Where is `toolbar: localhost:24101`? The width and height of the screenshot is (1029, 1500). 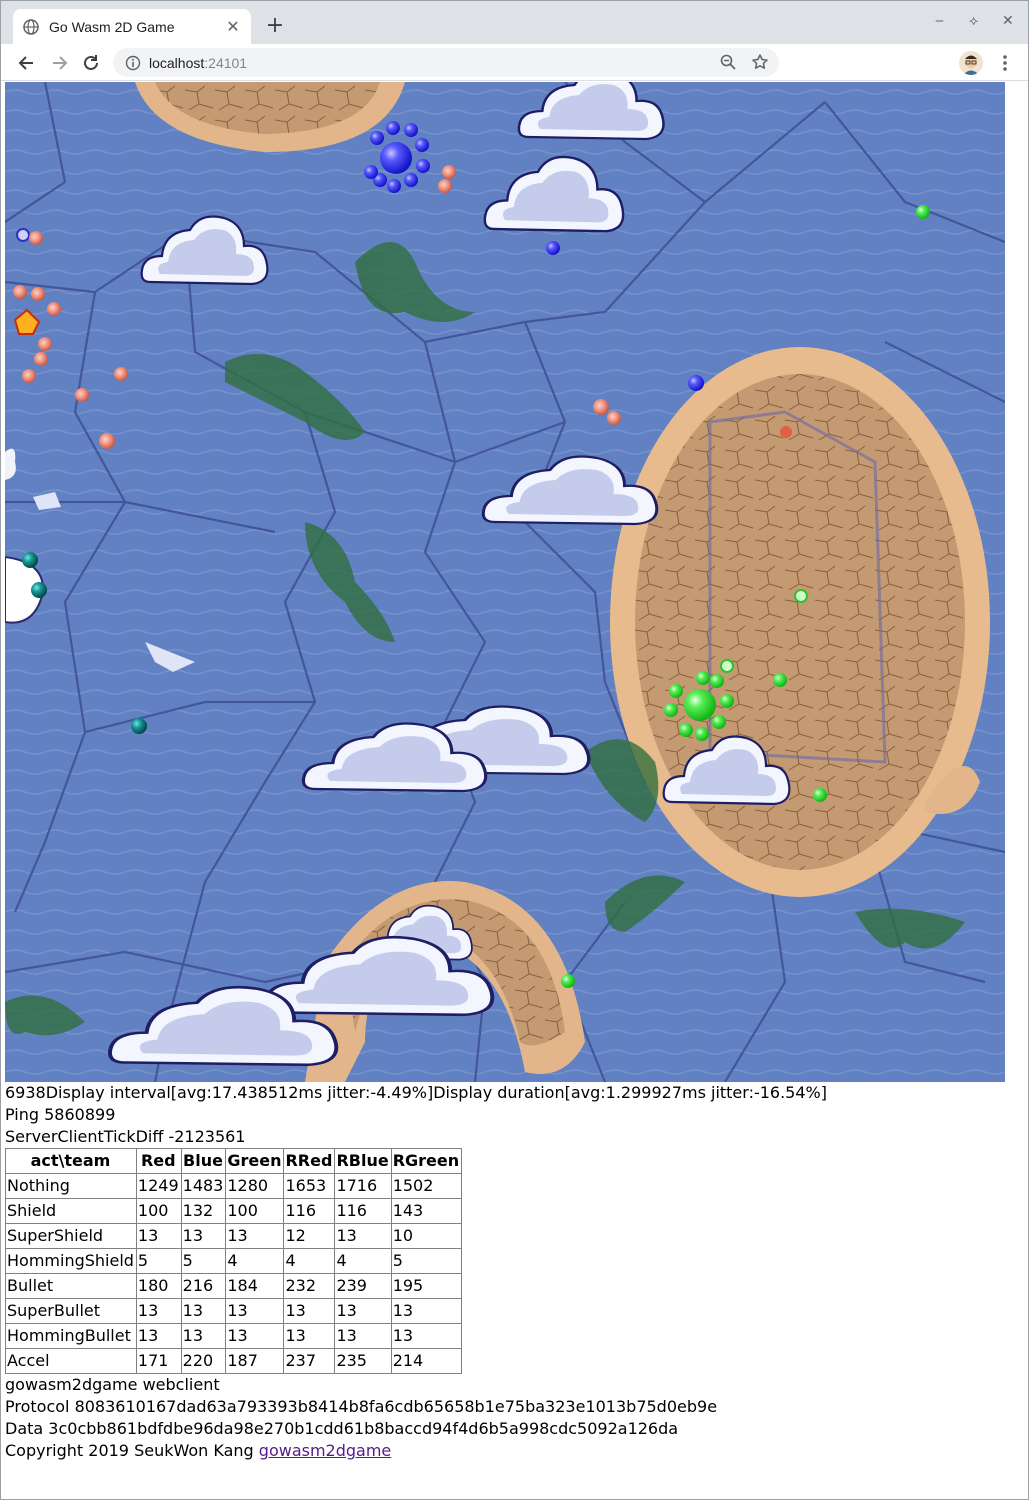 toolbar: localhost:24101 is located at coordinates (514, 62).